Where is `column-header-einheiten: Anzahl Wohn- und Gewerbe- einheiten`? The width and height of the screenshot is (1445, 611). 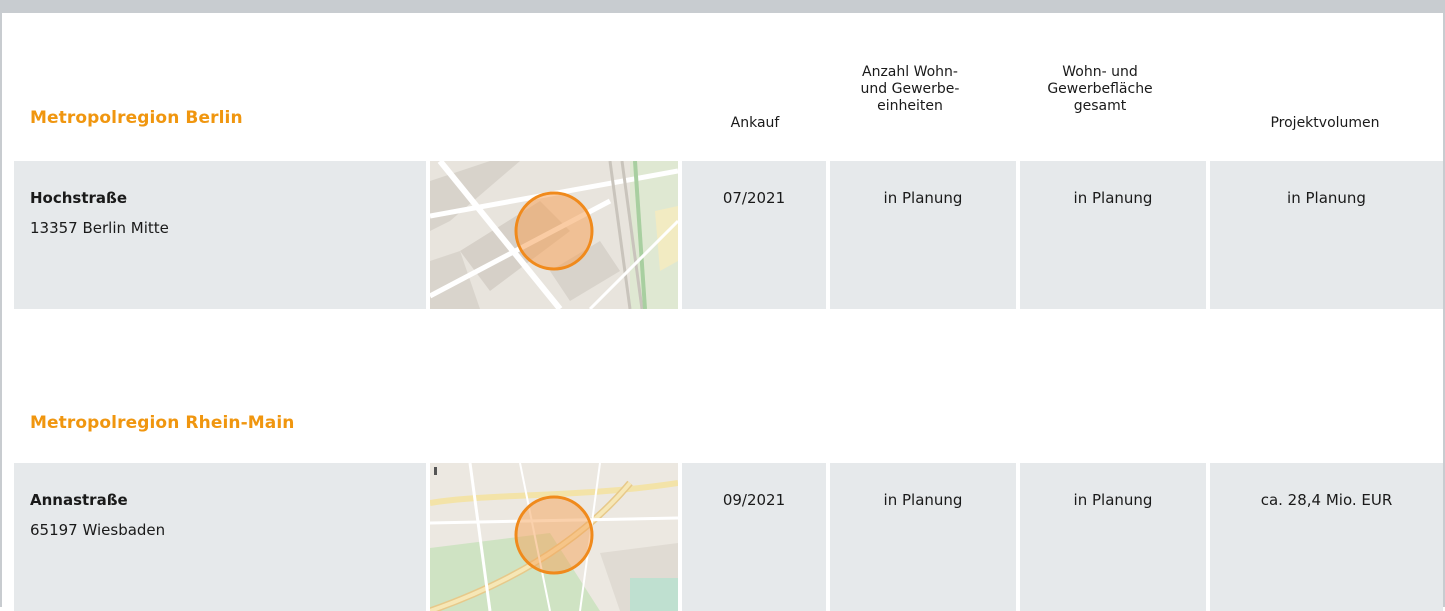
column-header-einheiten: Anzahl Wohn- und Gewerbe- einheiten is located at coordinates (910, 89).